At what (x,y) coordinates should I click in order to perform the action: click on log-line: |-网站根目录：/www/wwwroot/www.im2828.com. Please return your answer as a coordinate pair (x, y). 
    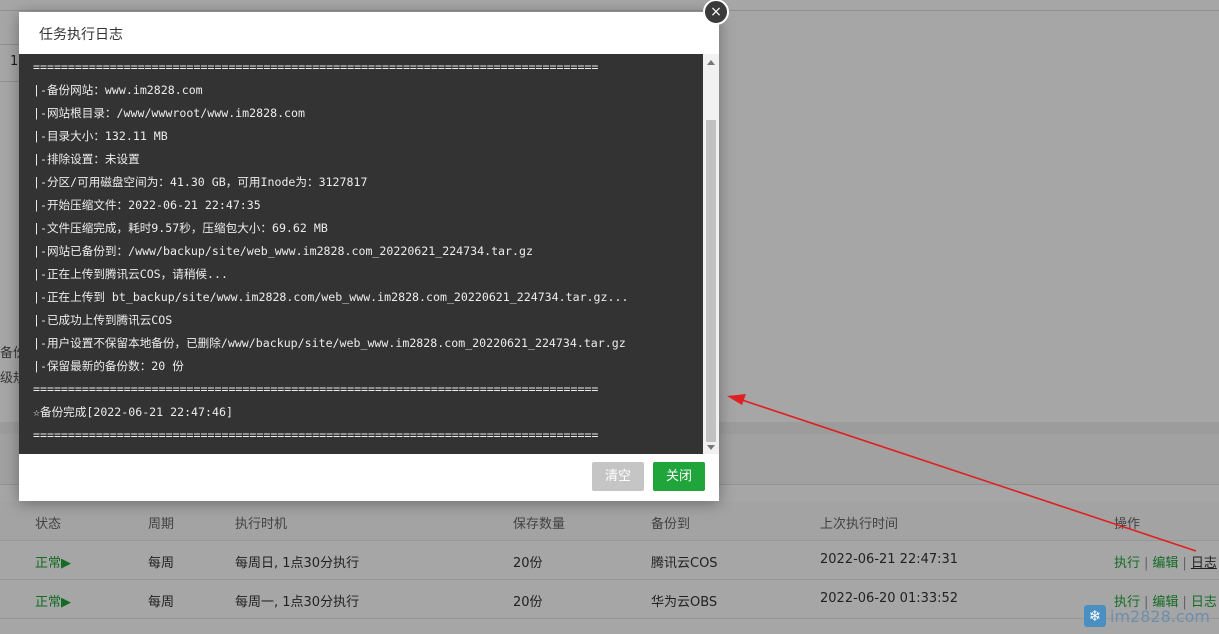
    Looking at the image, I should click on (169, 113).